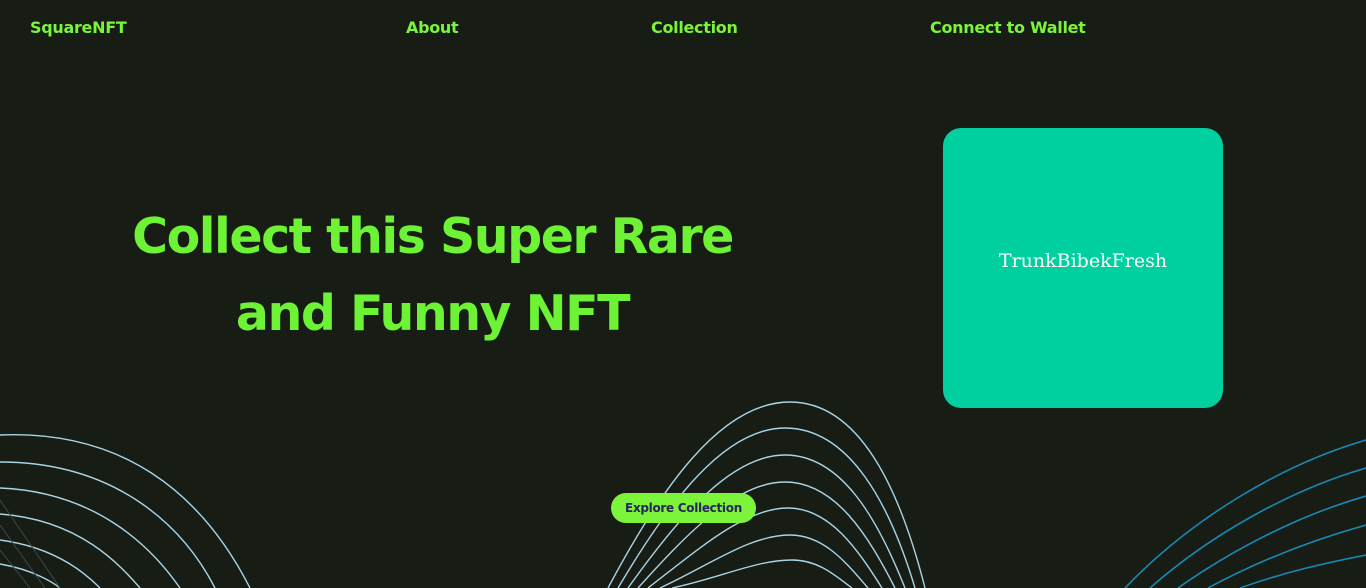  Describe the element at coordinates (683, 508) in the screenshot. I see `explore-collection-button: Explore Collection` at that location.